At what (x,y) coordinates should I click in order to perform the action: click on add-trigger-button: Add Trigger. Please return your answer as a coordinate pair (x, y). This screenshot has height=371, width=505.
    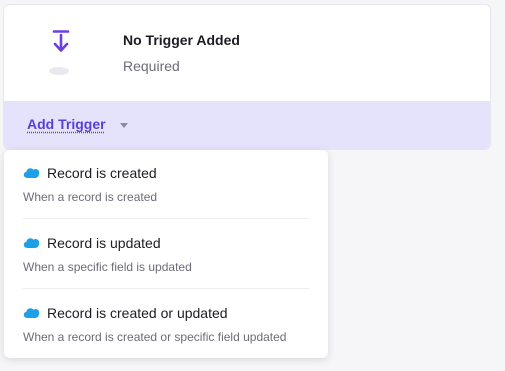
    Looking at the image, I should click on (66, 124).